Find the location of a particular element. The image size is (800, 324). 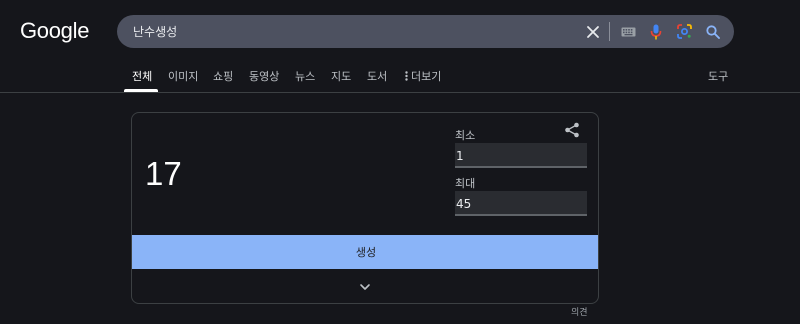

lens-icon is located at coordinates (684, 31).